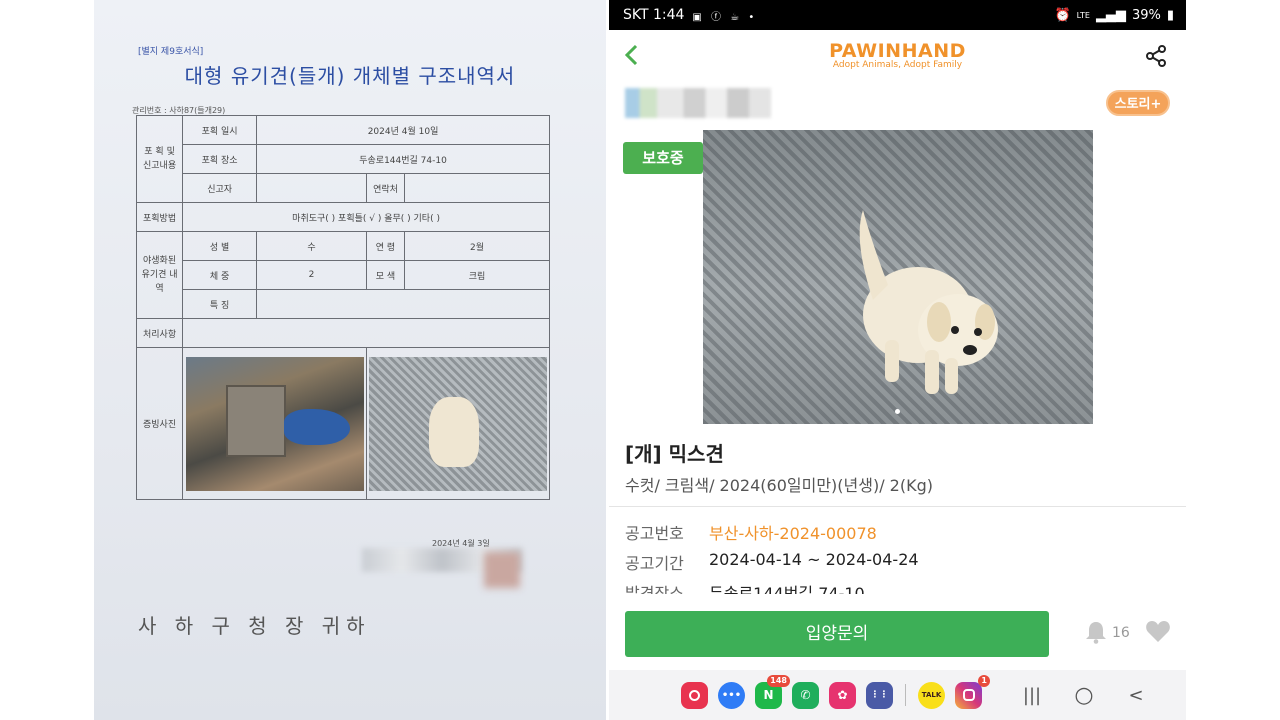  What do you see at coordinates (897, 506) in the screenshot?
I see `divider` at bounding box center [897, 506].